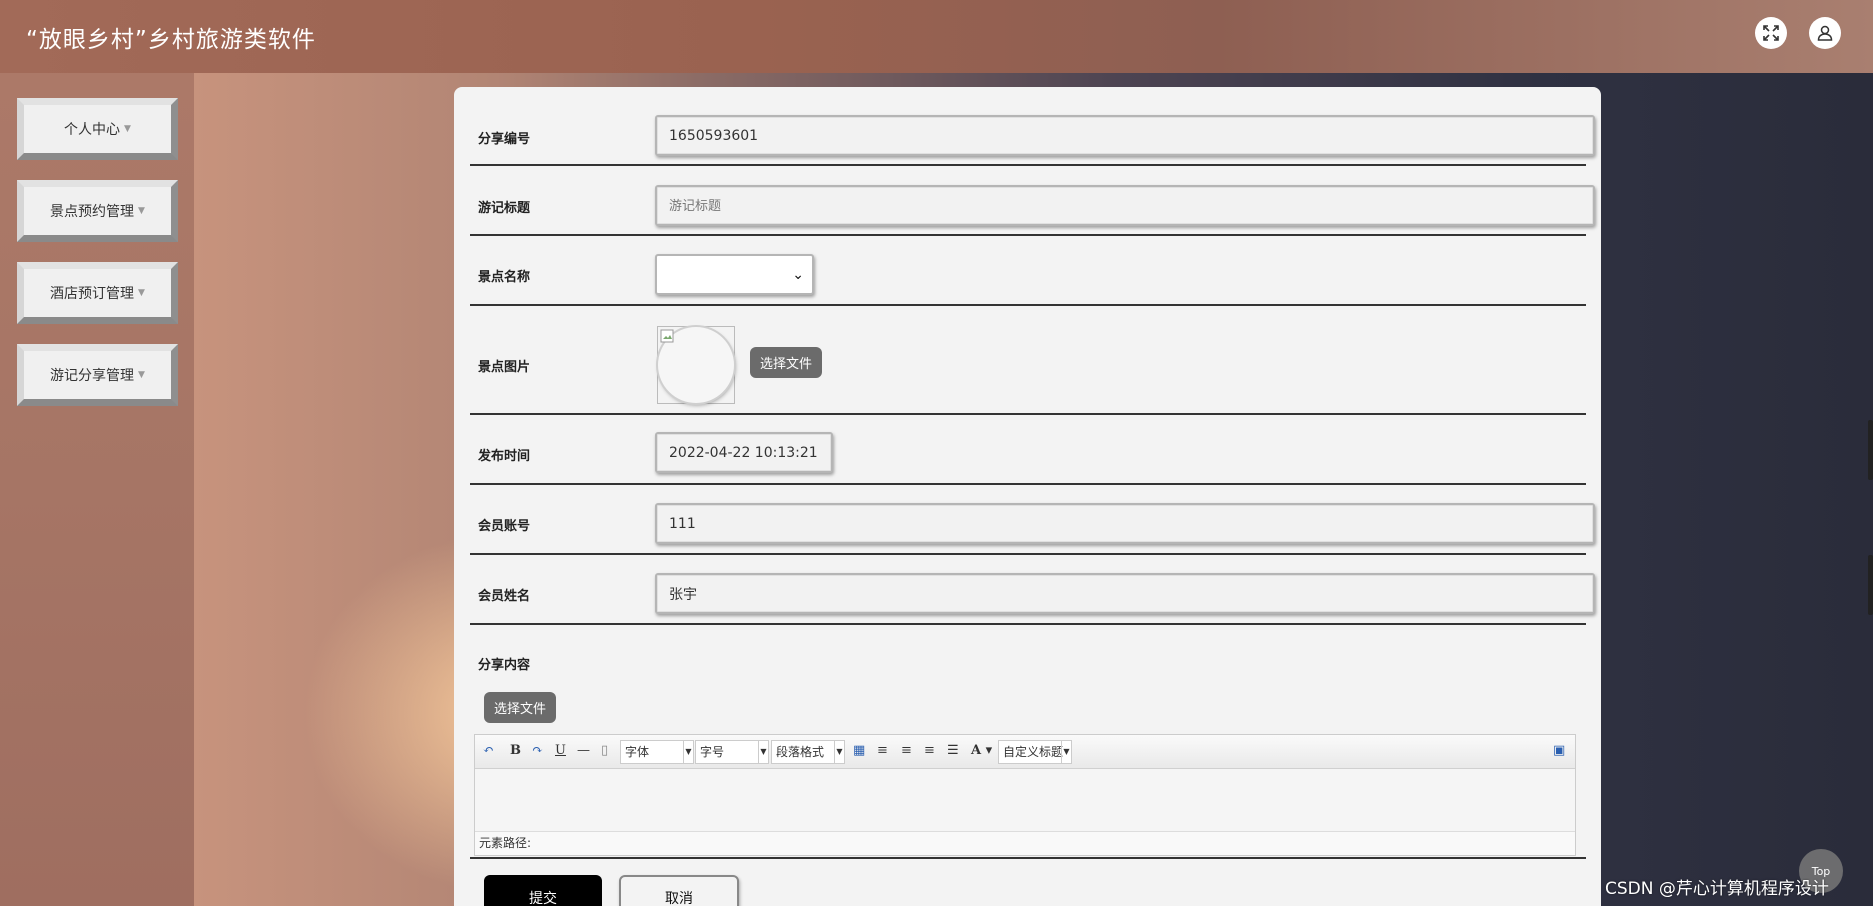  Describe the element at coordinates (744, 452) in the screenshot. I see `publish-time-input` at that location.